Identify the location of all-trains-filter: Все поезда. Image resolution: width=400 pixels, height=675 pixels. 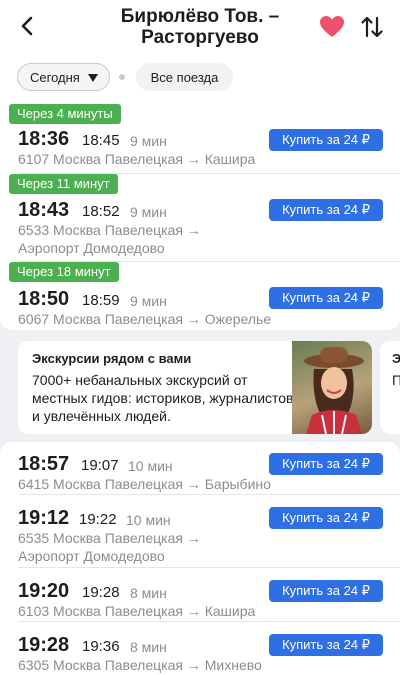
(184, 77).